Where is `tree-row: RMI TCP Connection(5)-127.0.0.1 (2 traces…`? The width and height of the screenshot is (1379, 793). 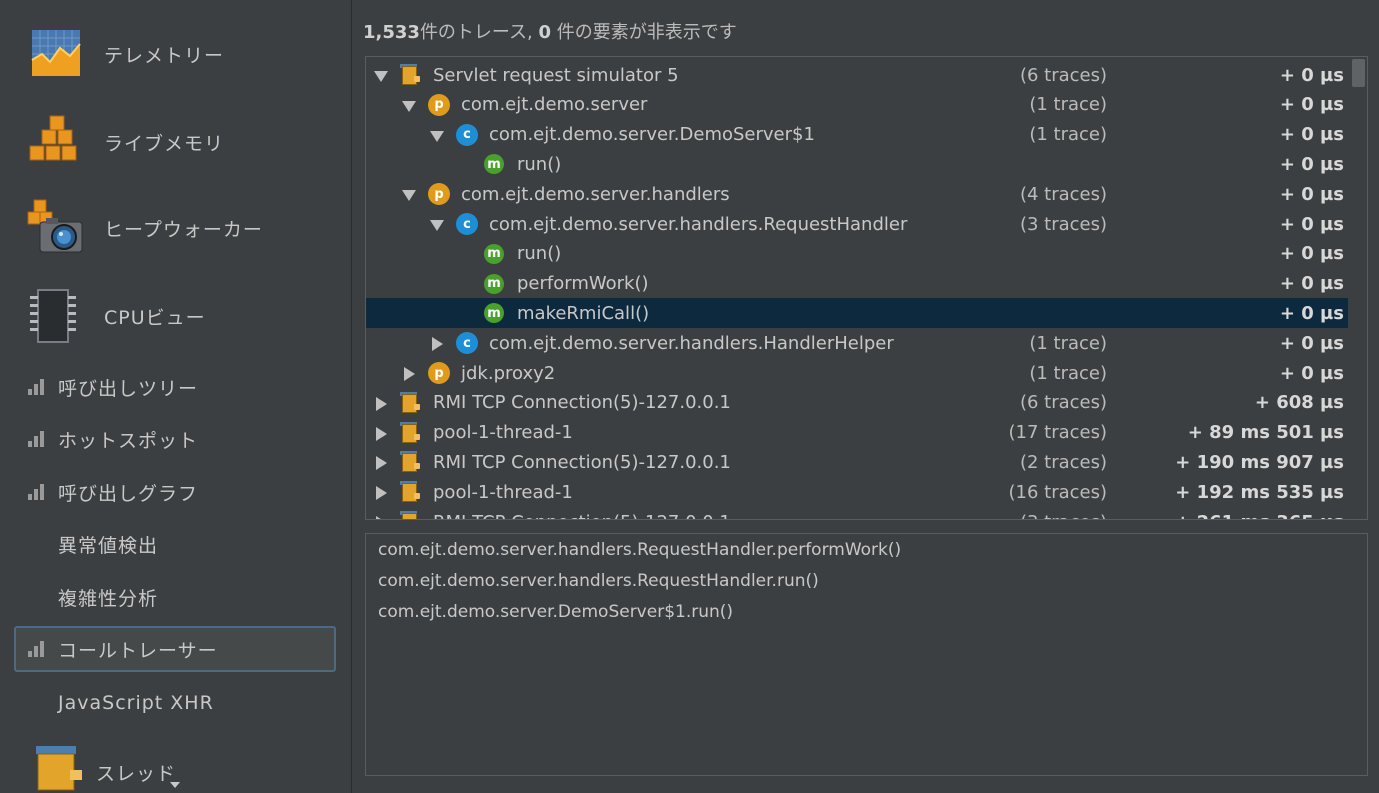 tree-row: RMI TCP Connection(5)-127.0.0.1 (2 traces… is located at coordinates (857, 462).